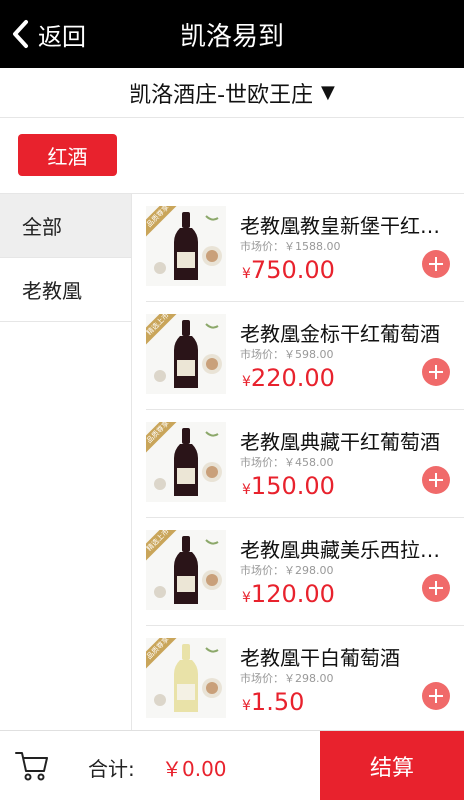 Image resolution: width=464 pixels, height=800 pixels. Describe the element at coordinates (65, 290) in the screenshot. I see `sidebar-item-brand: 老教凰` at that location.